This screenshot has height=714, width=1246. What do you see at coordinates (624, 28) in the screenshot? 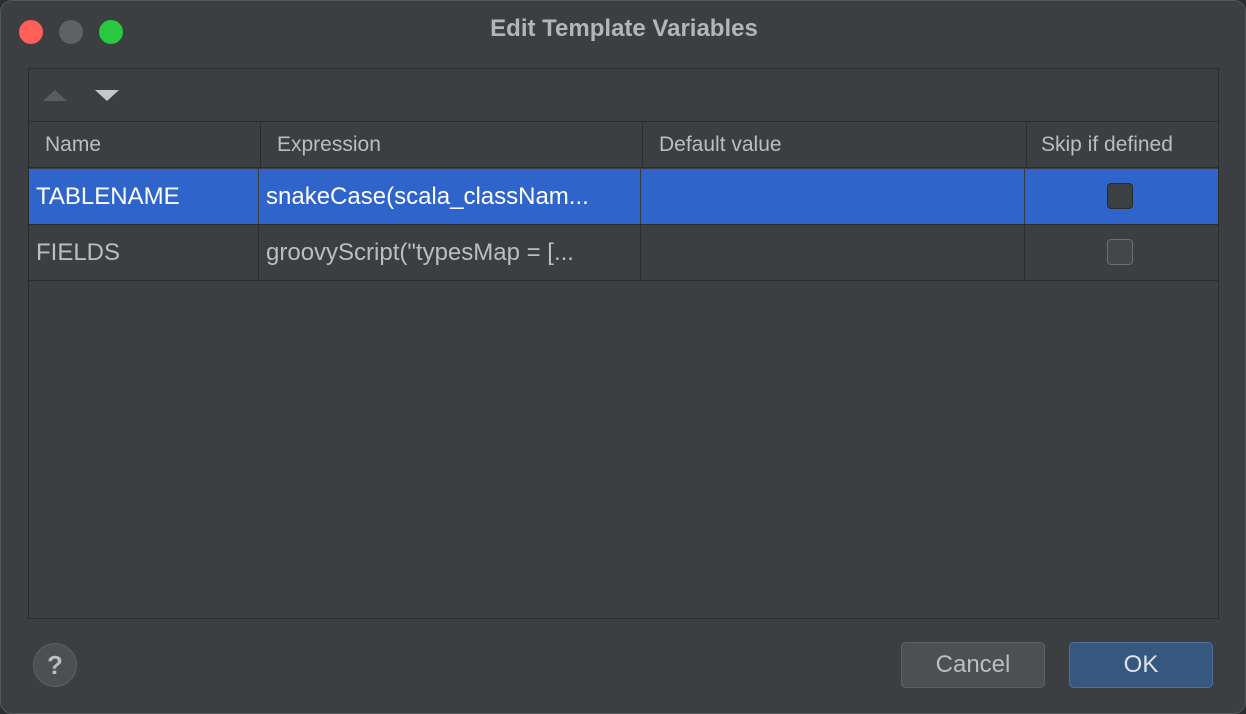
I see `dialog-title: Edit Template Variables` at bounding box center [624, 28].